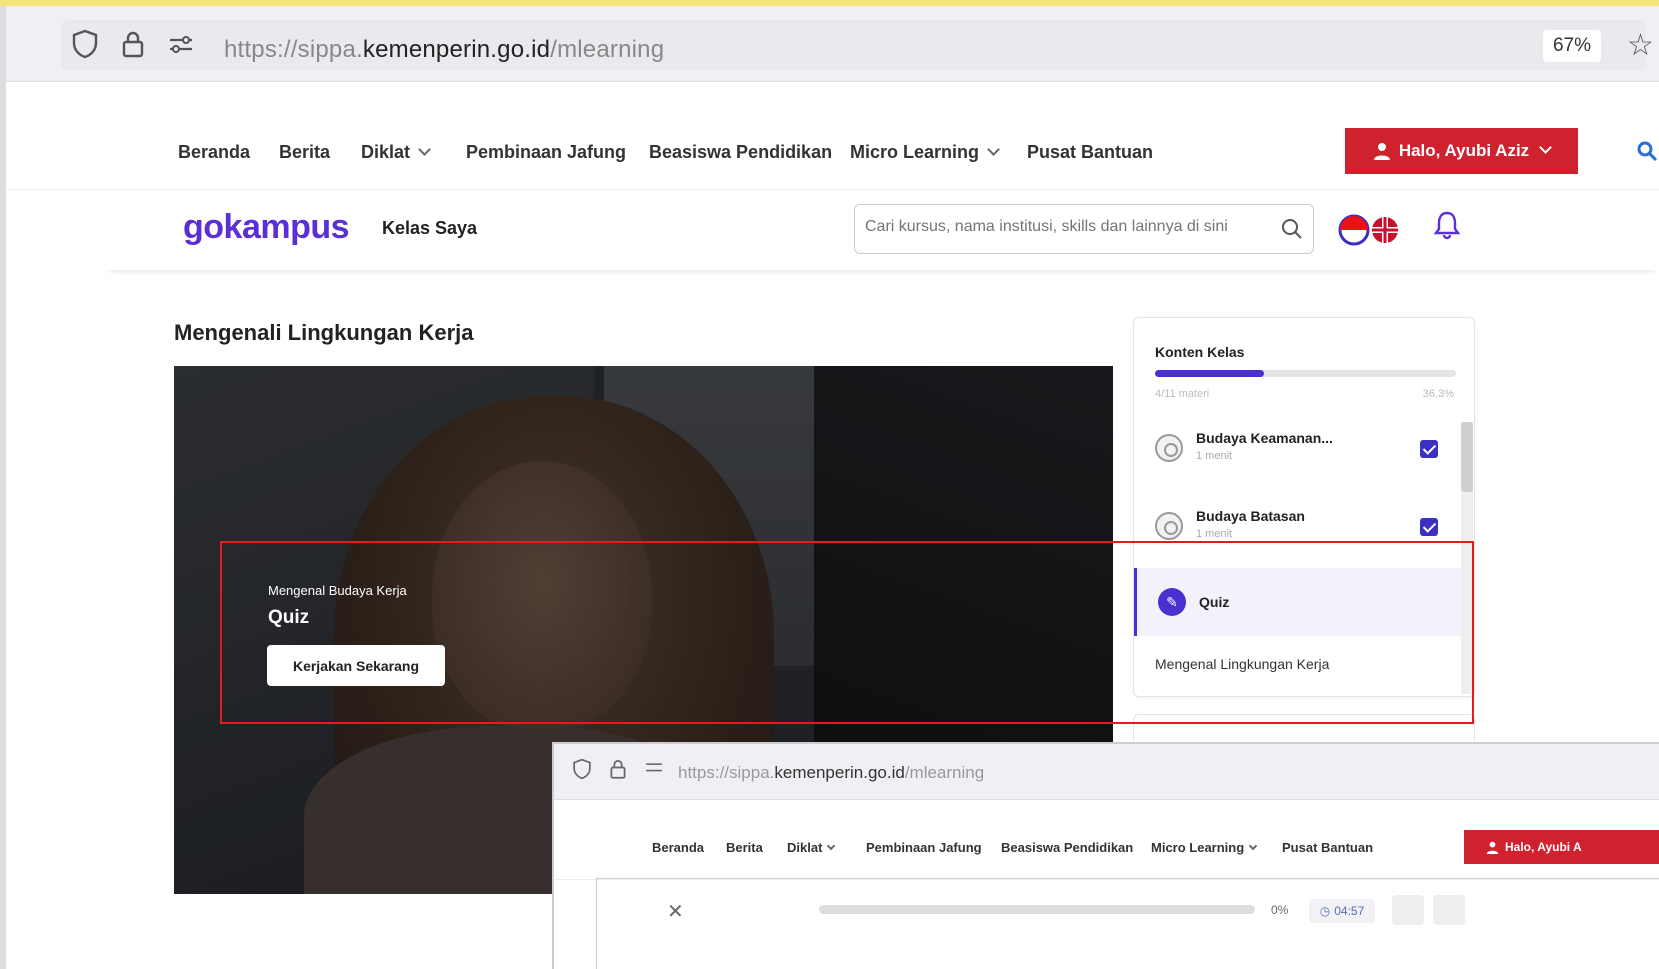 This screenshot has width=1659, height=969. Describe the element at coordinates (304, 152) in the screenshot. I see `nav-berita: Berita` at that location.